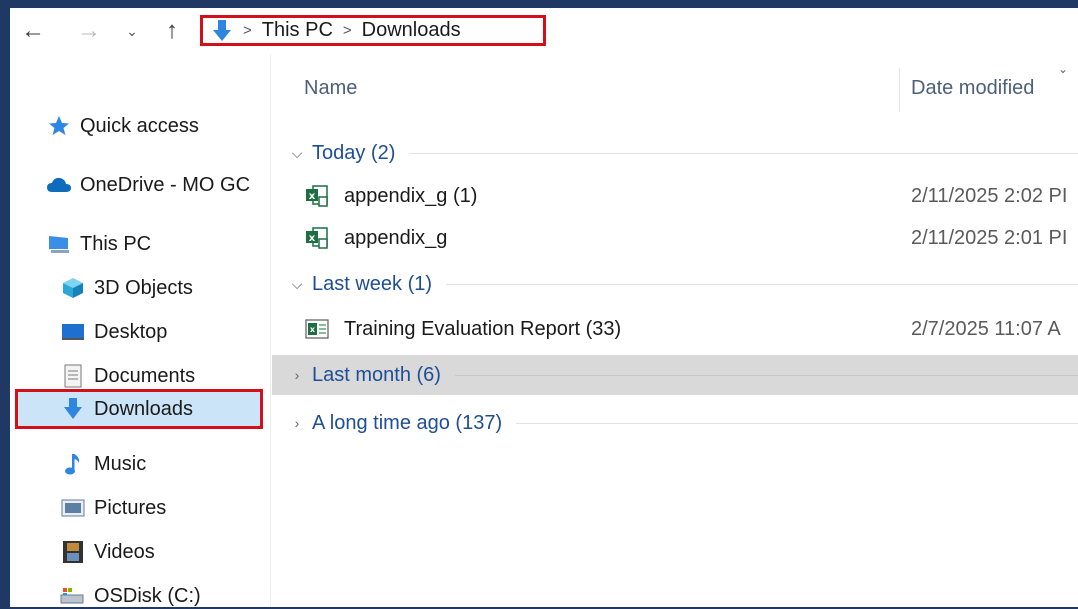  What do you see at coordinates (354, 152) in the screenshot?
I see `group-title: Today (2)` at bounding box center [354, 152].